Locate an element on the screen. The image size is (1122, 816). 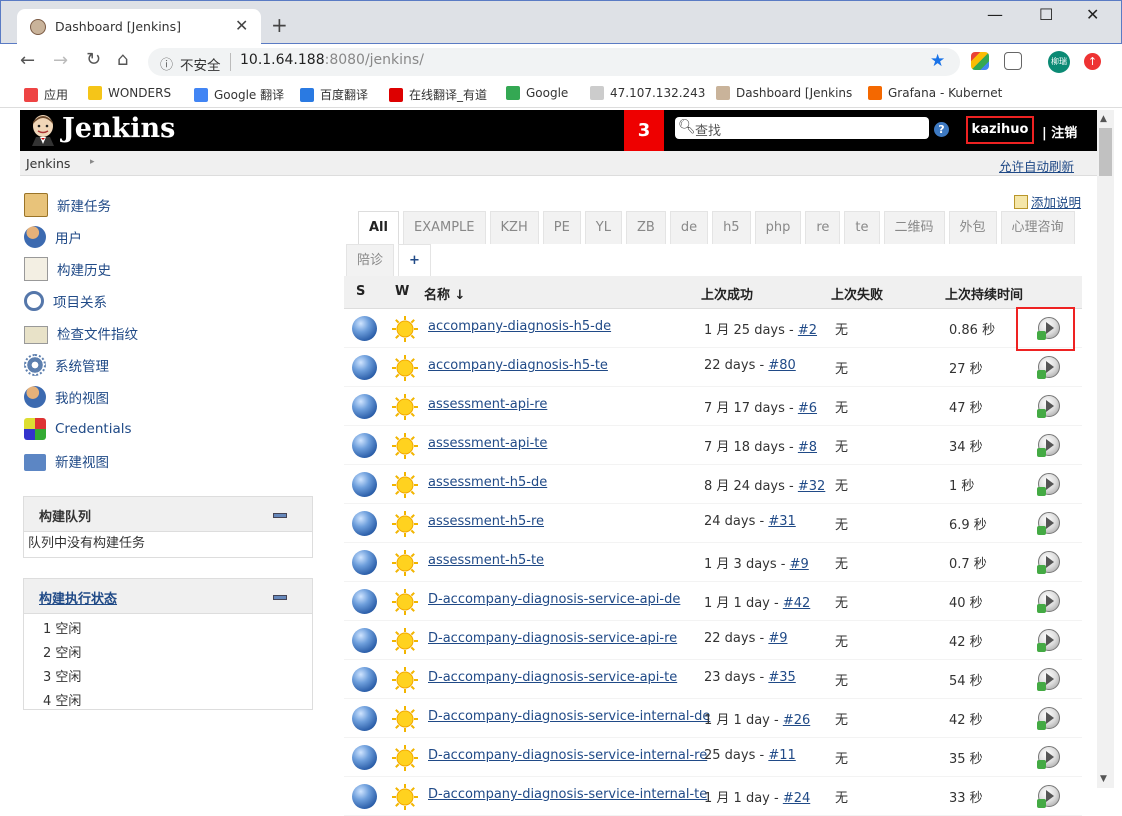
build-number-link: #26 is located at coordinates (796, 720).